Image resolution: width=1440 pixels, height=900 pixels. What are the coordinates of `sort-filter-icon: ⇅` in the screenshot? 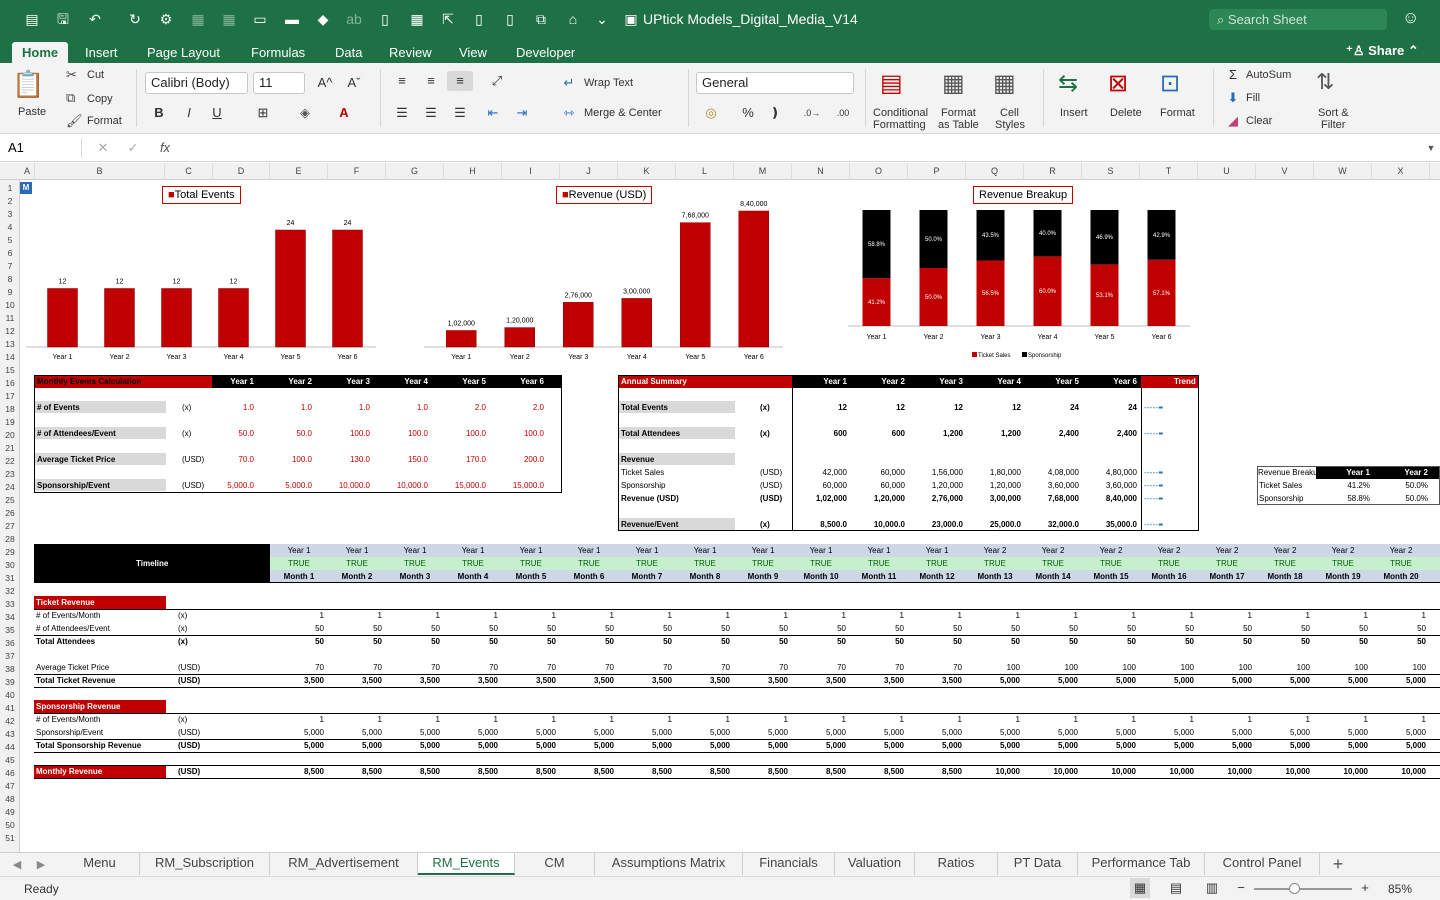 It's located at (1325, 82).